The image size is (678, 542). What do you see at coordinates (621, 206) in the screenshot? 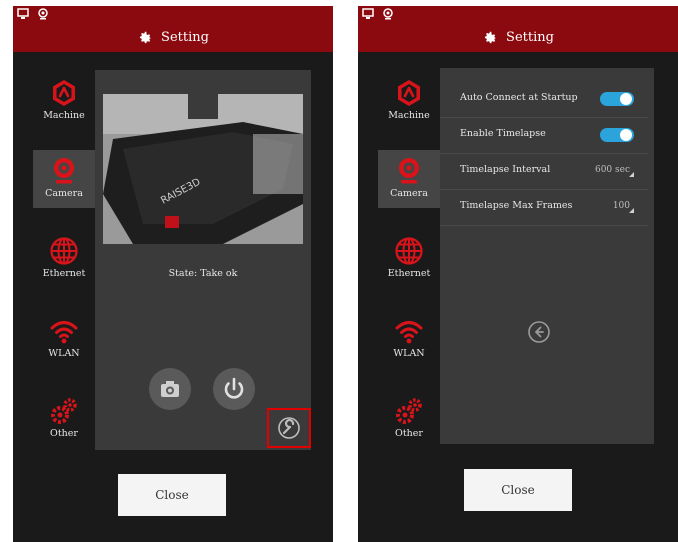
I see `timelapse-max-frames-value: 100` at bounding box center [621, 206].